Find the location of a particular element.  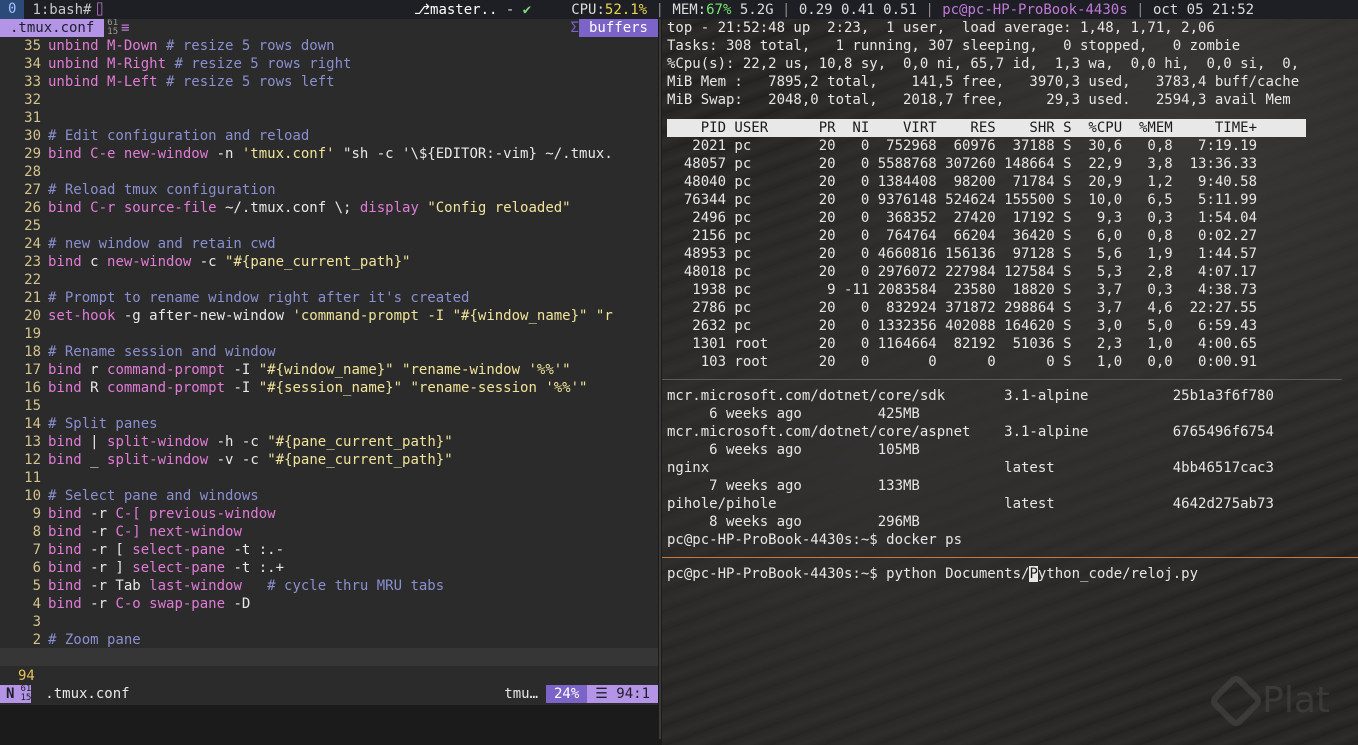

cursor-line: 94 is located at coordinates (329, 676).